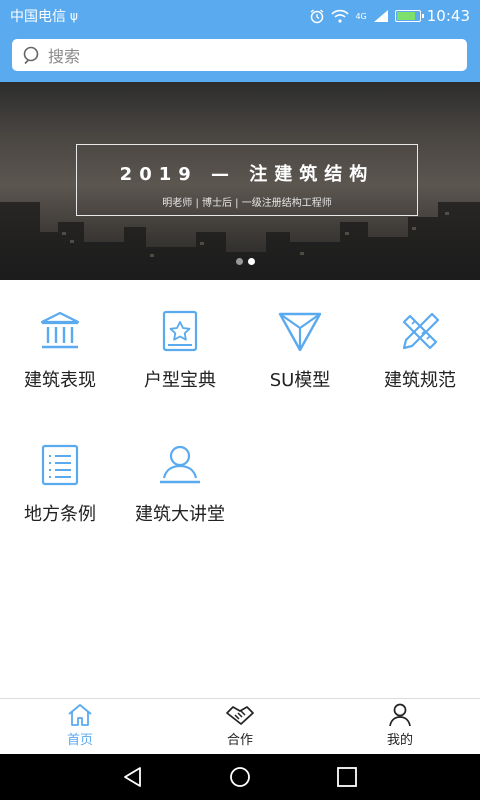  Describe the element at coordinates (300, 380) in the screenshot. I see `feature-label: SU模型` at that location.